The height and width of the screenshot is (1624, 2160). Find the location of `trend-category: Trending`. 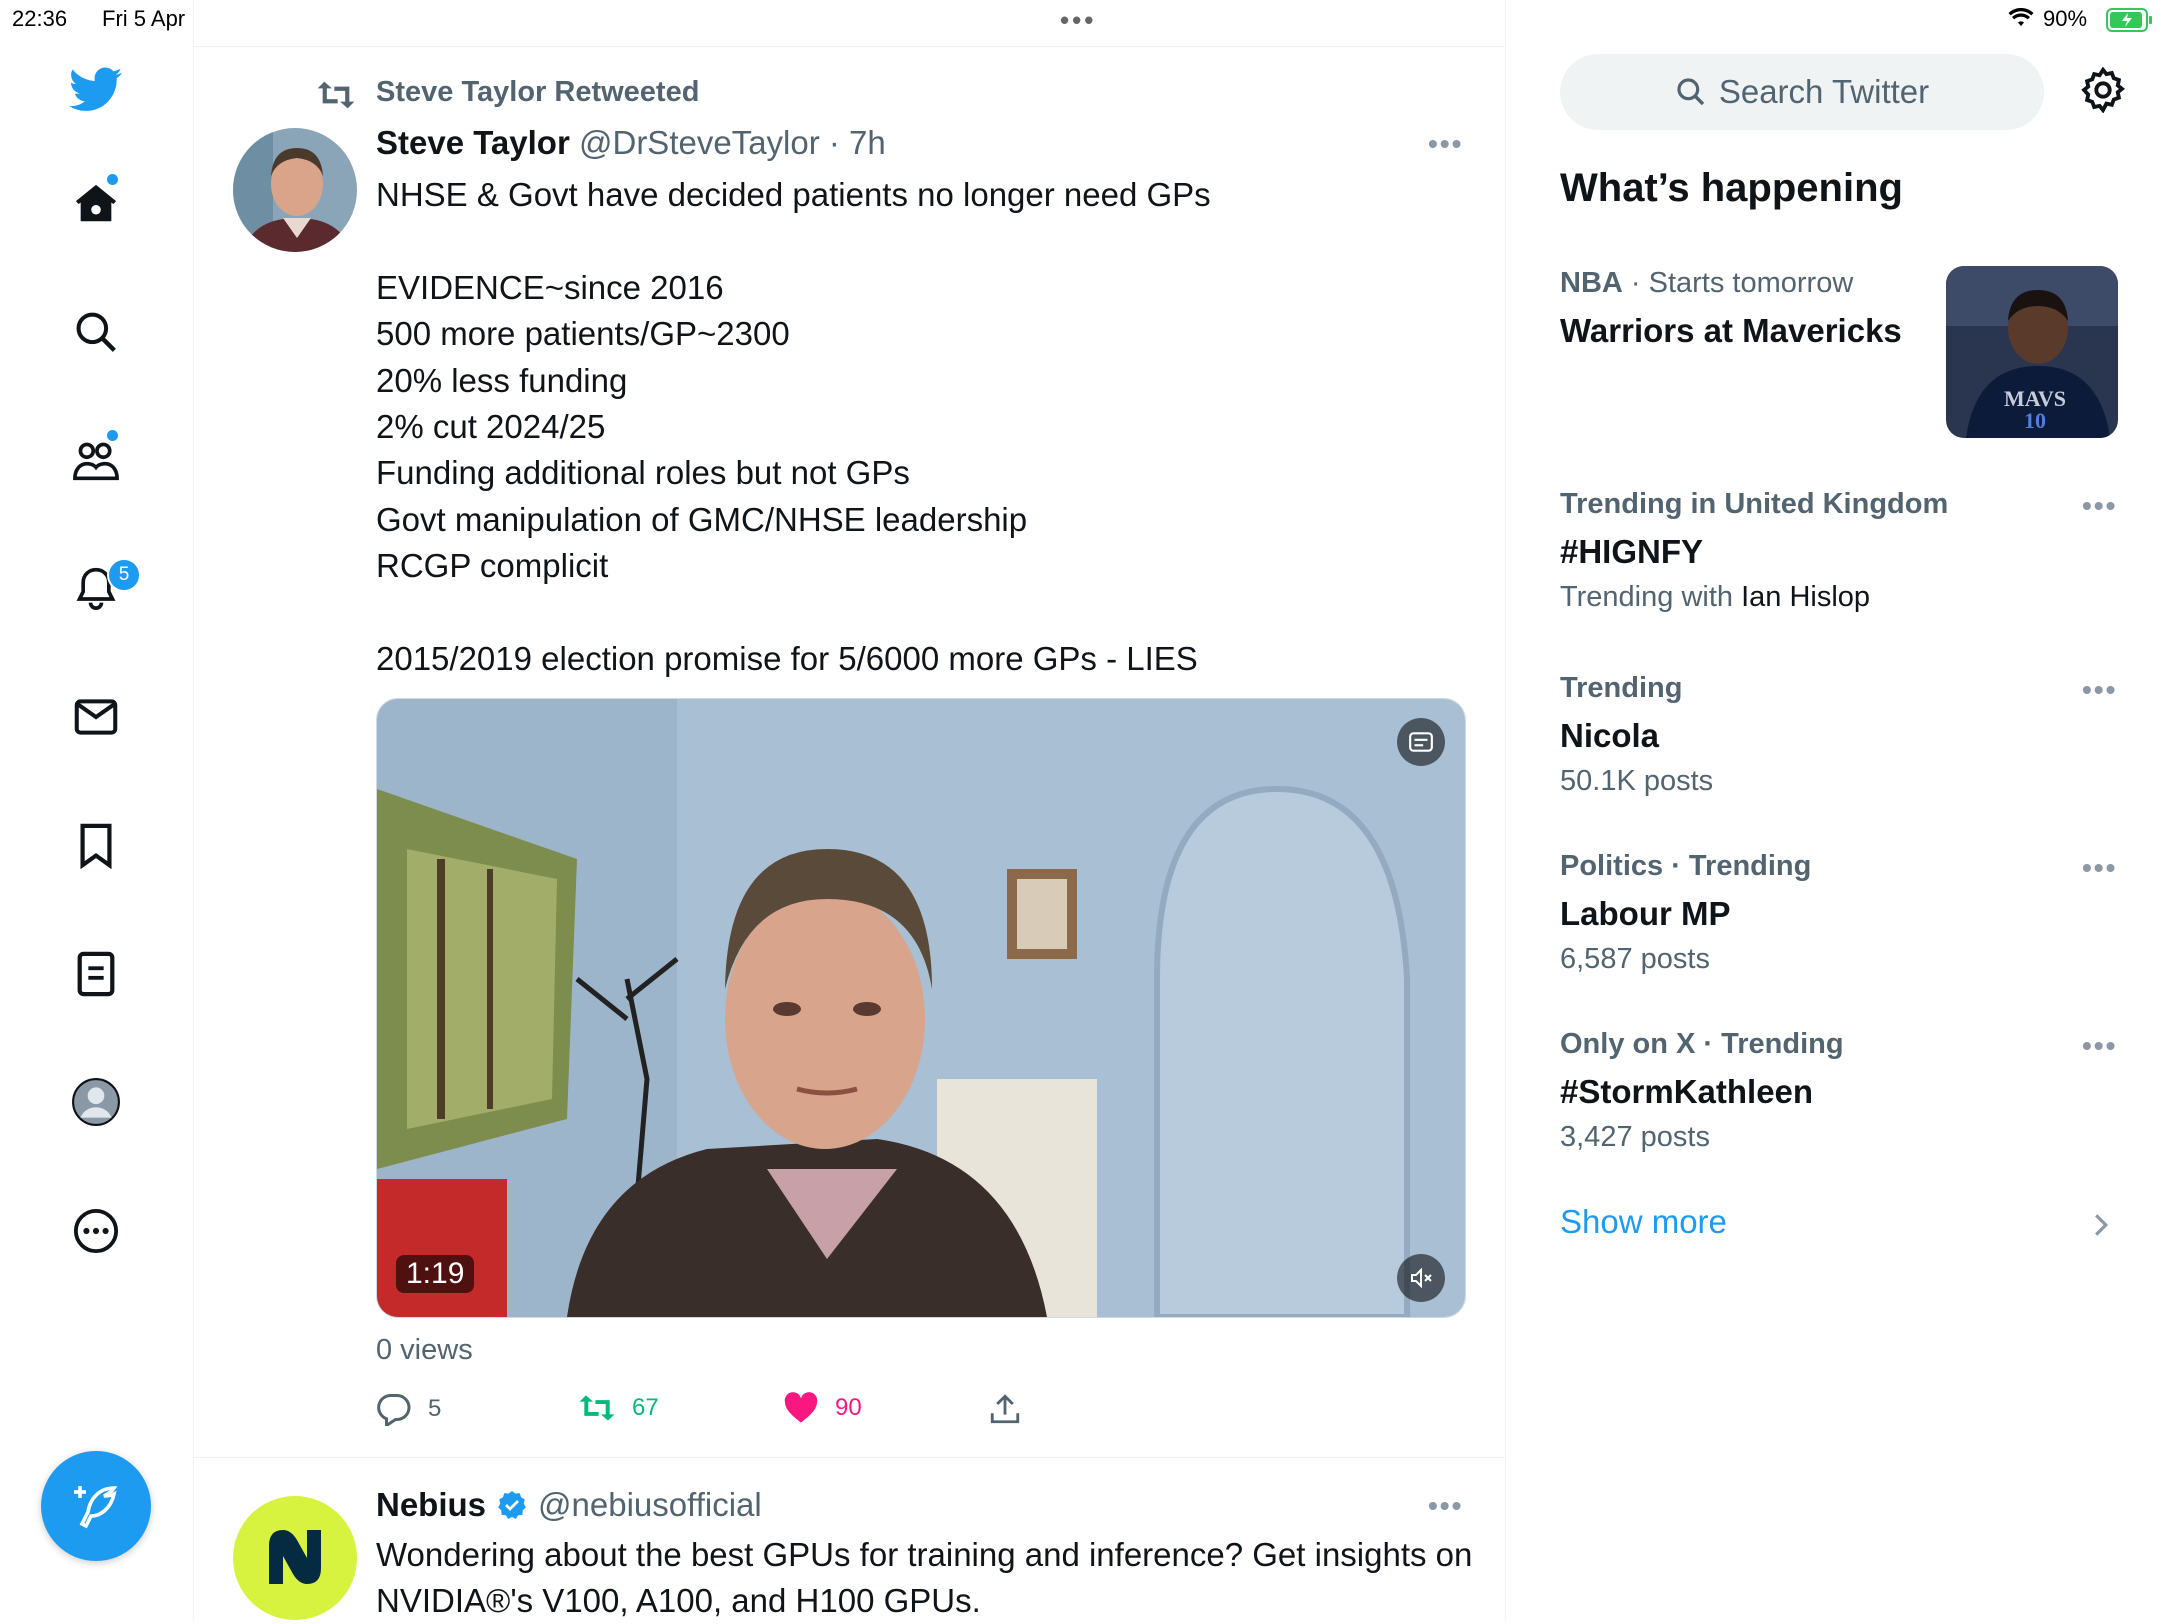

trend-category: Trending is located at coordinates (1621, 688).